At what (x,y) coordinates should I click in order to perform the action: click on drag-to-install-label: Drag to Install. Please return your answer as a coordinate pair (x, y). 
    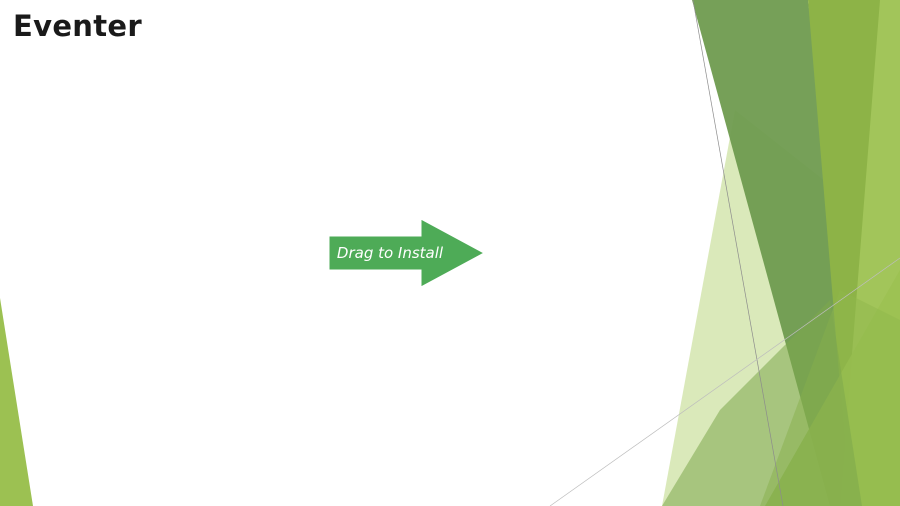
    Looking at the image, I should click on (390, 253).